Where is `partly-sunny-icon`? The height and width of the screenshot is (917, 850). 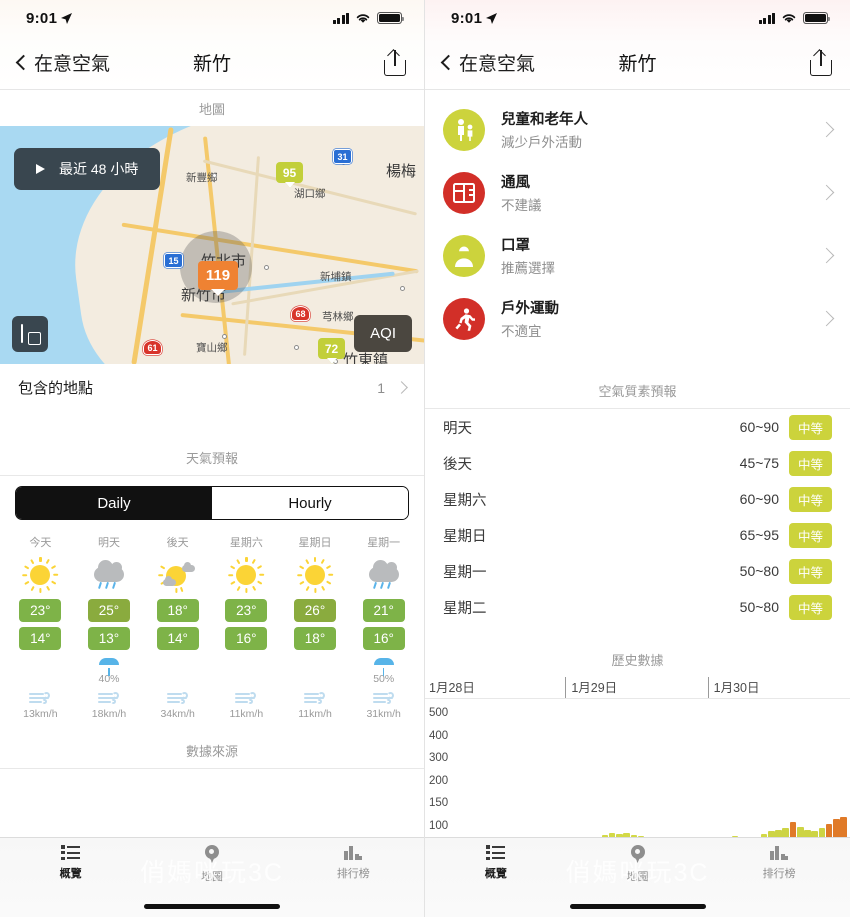
partly-sunny-icon is located at coordinates (178, 575).